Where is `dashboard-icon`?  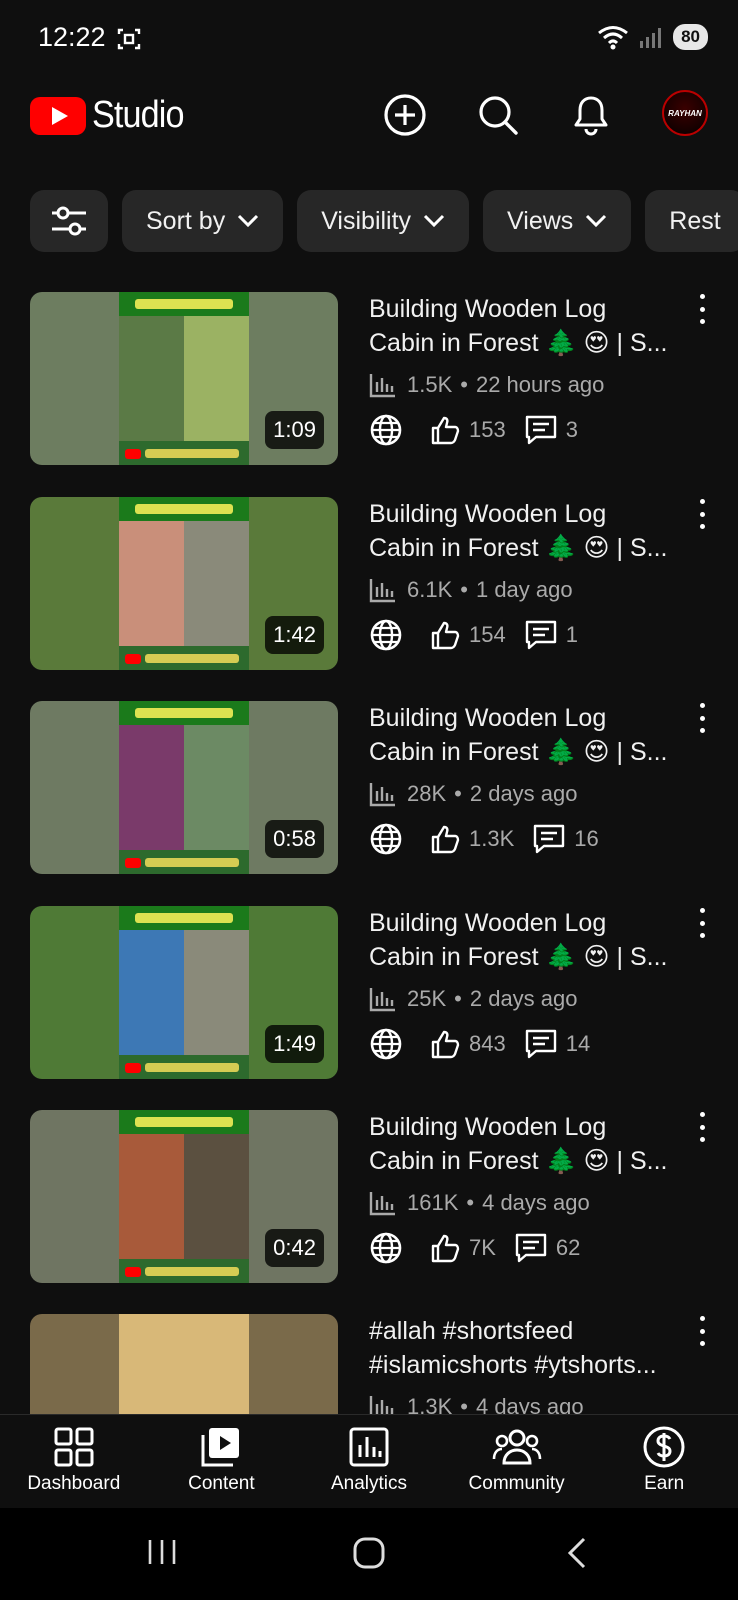
dashboard-icon is located at coordinates (74, 1447).